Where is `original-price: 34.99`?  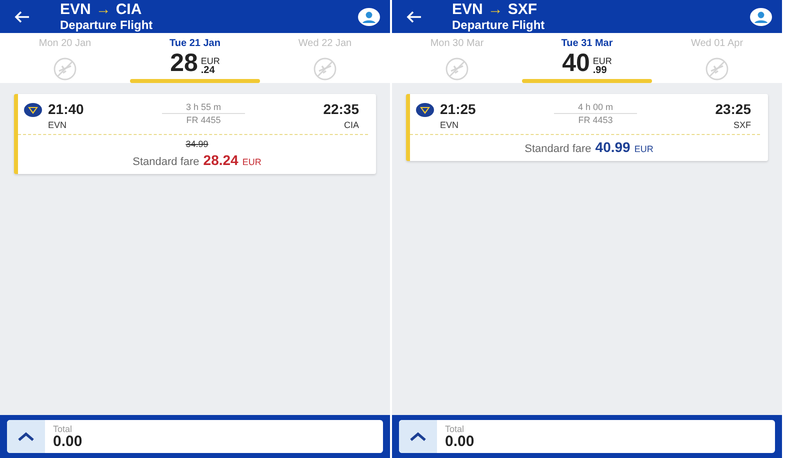
original-price: 34.99 is located at coordinates (197, 144).